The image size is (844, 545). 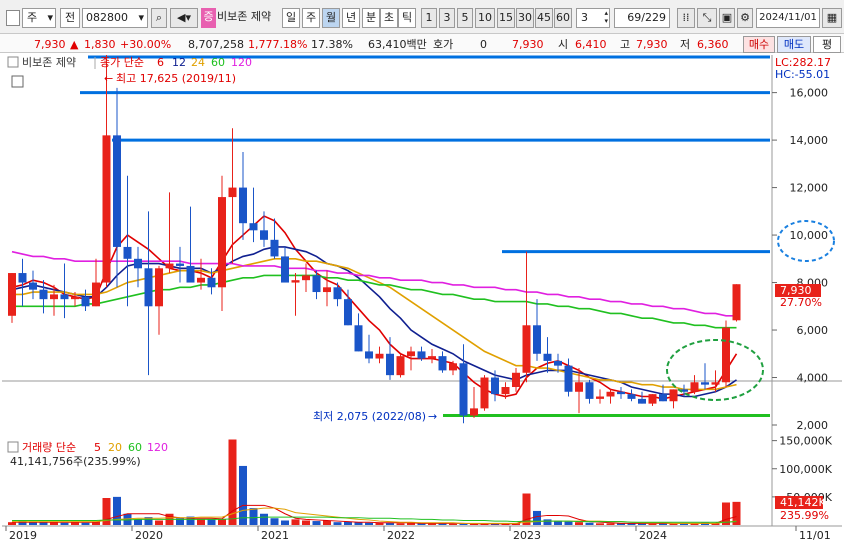 I want to click on count-field: 69/229, so click(x=642, y=18).